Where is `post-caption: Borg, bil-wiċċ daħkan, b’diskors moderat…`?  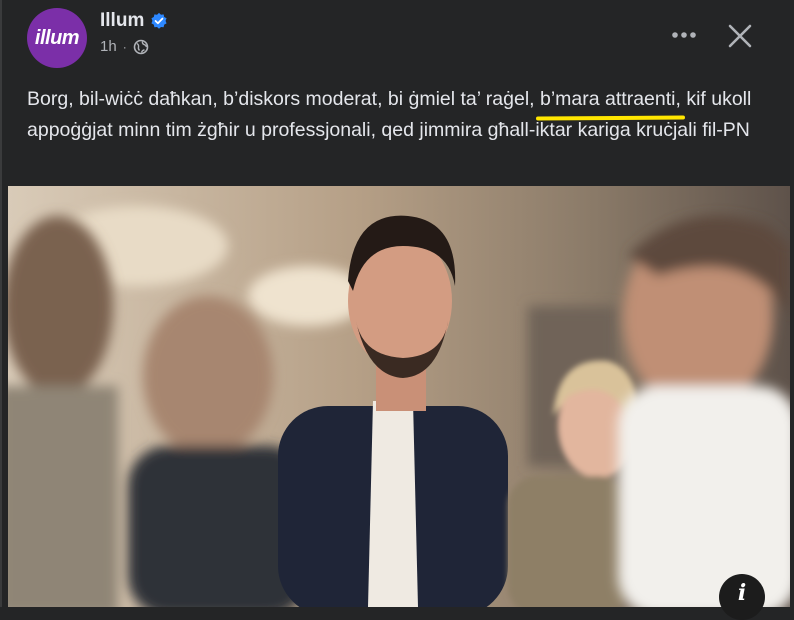 post-caption: Borg, bil-wiċċ daħkan, b’diskors moderat… is located at coordinates (402, 115).